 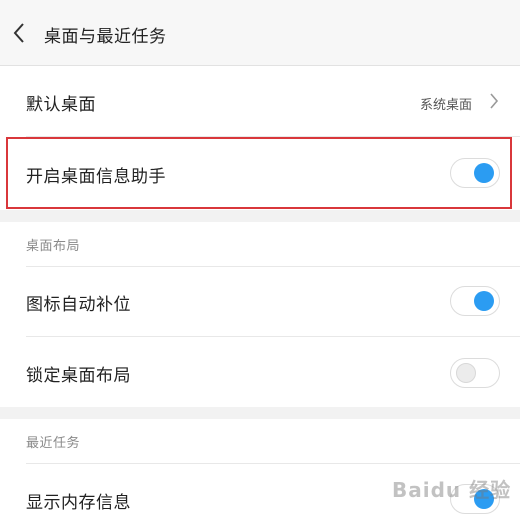 I want to click on chevron-right-icon, so click(x=494, y=101).